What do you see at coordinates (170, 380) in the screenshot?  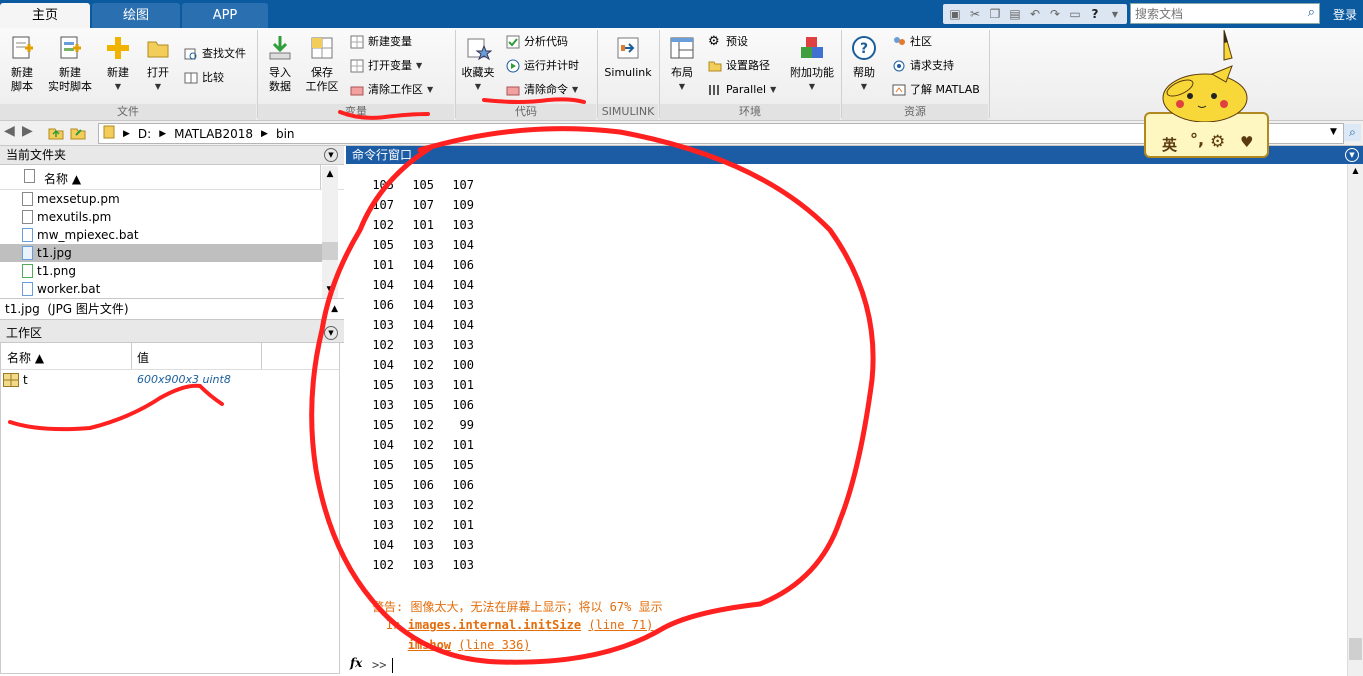 I see `table-row: t 600x900x3 uint8` at bounding box center [170, 380].